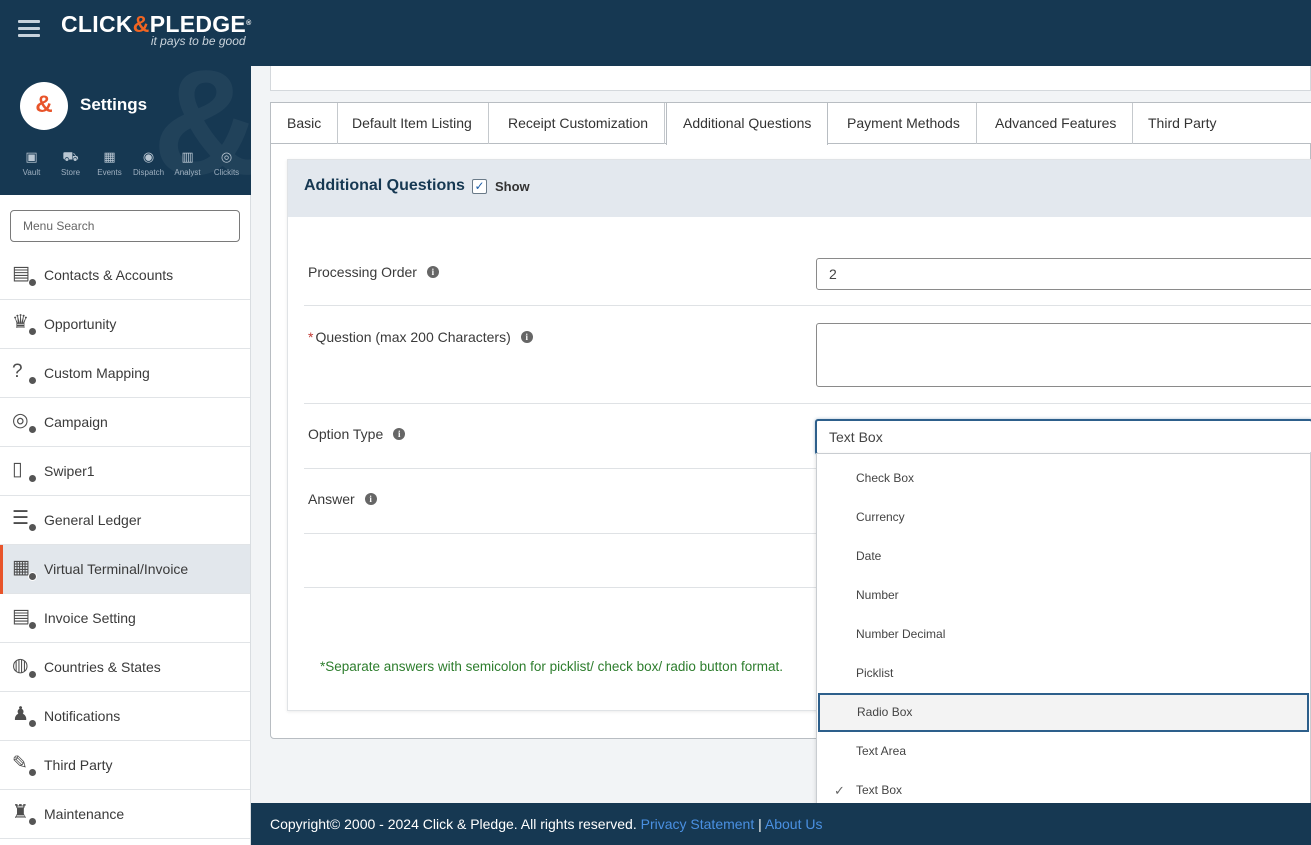  What do you see at coordinates (156, 30) in the screenshot?
I see `brand-logo: CLICK&PLEDGE® it pays to be good` at bounding box center [156, 30].